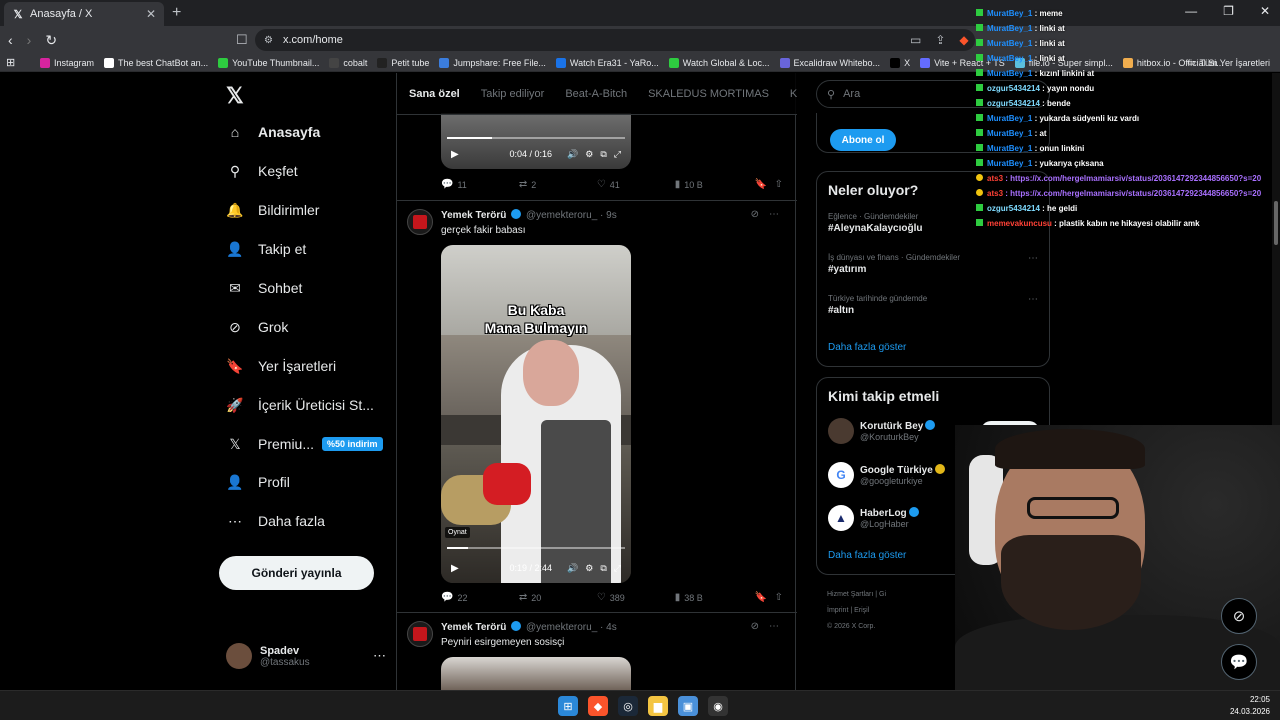  Describe the element at coordinates (793, 94) in the screenshot. I see `timeline-tab: Kend` at that location.